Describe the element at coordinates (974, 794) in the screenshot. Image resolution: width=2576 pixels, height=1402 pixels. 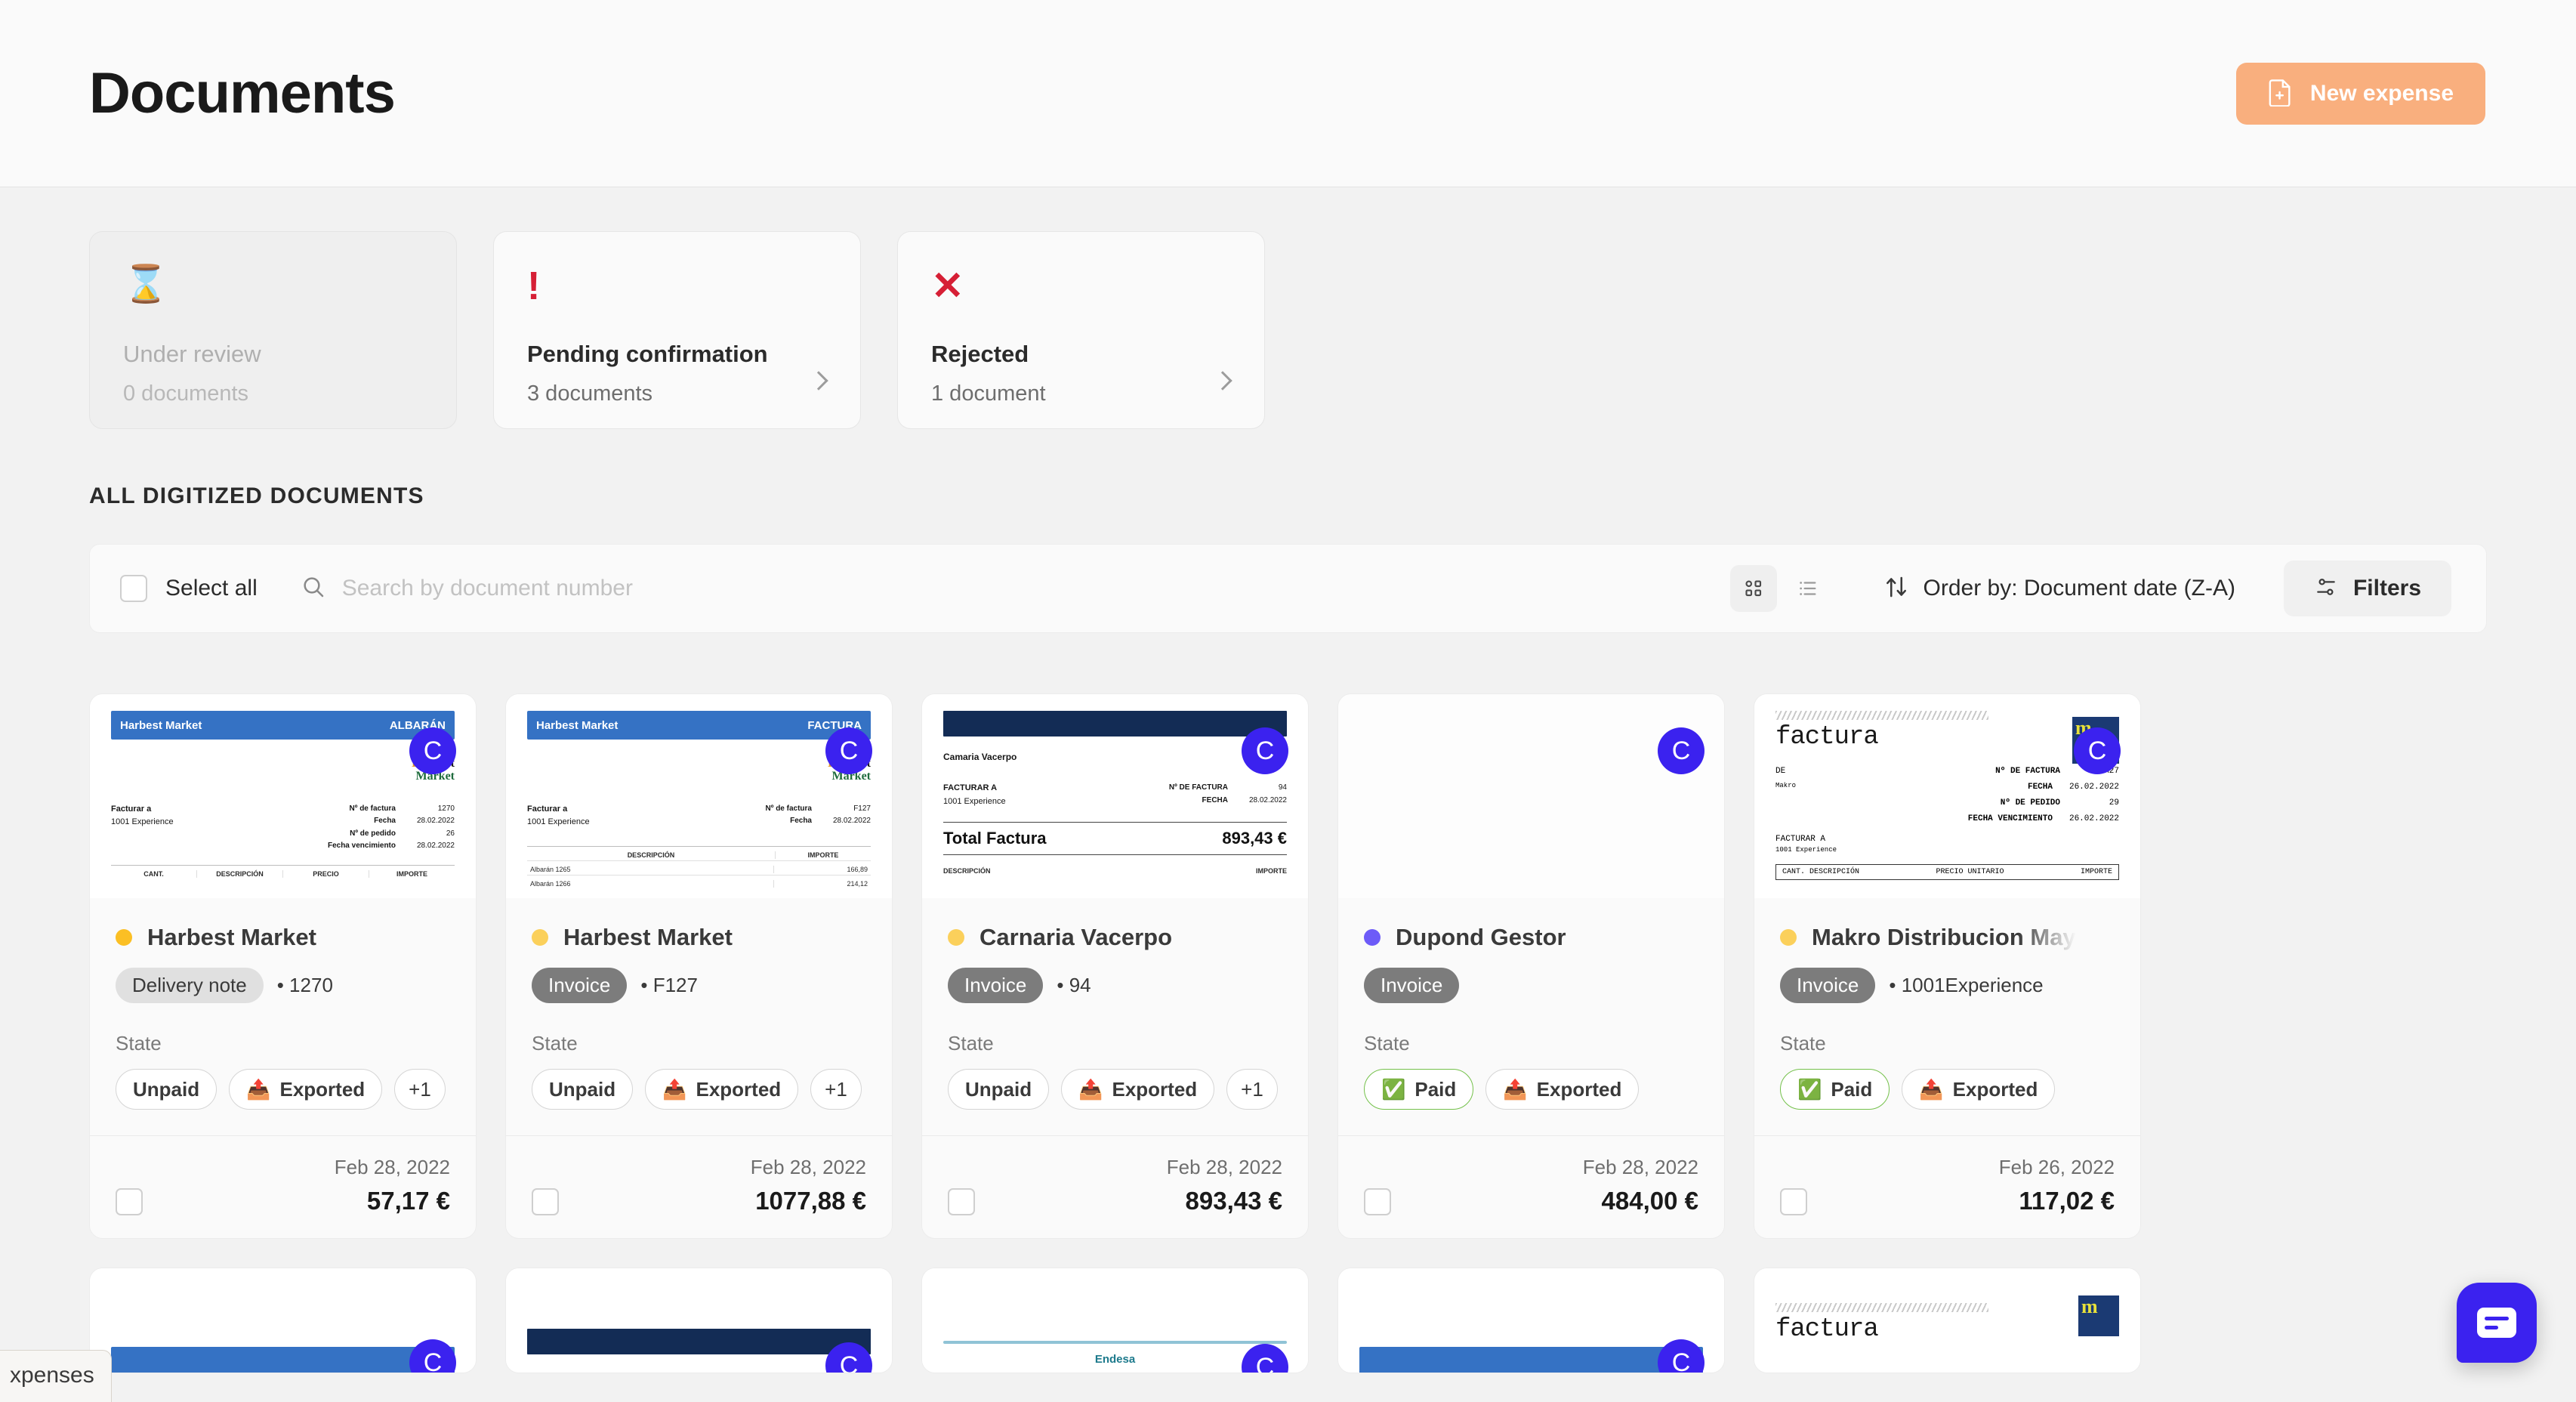
I see `thumbnail-bill-to: FACTURAR A 1001 Experience` at that location.